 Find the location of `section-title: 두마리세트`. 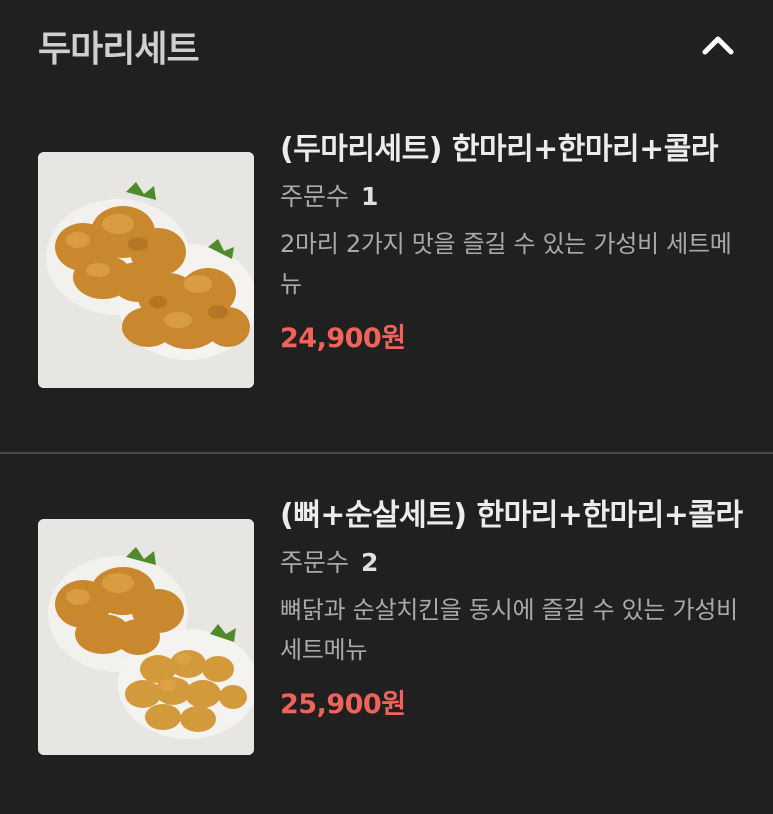

section-title: 두마리세트 is located at coordinates (119, 49).